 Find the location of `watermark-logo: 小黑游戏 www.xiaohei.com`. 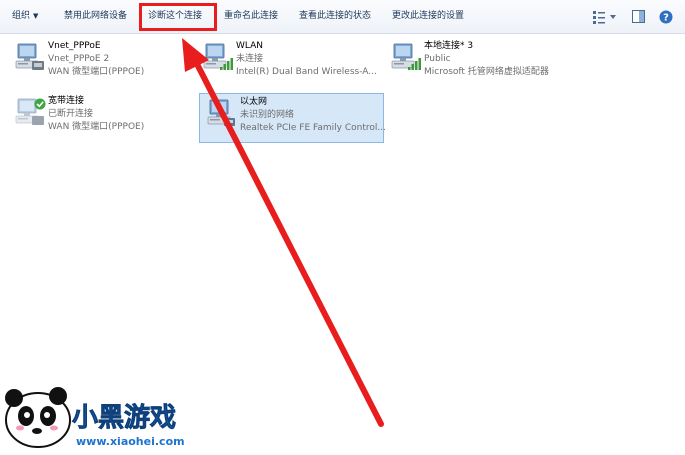

watermark-logo: 小黑游戏 www.xiaohei.com is located at coordinates (100, 413).